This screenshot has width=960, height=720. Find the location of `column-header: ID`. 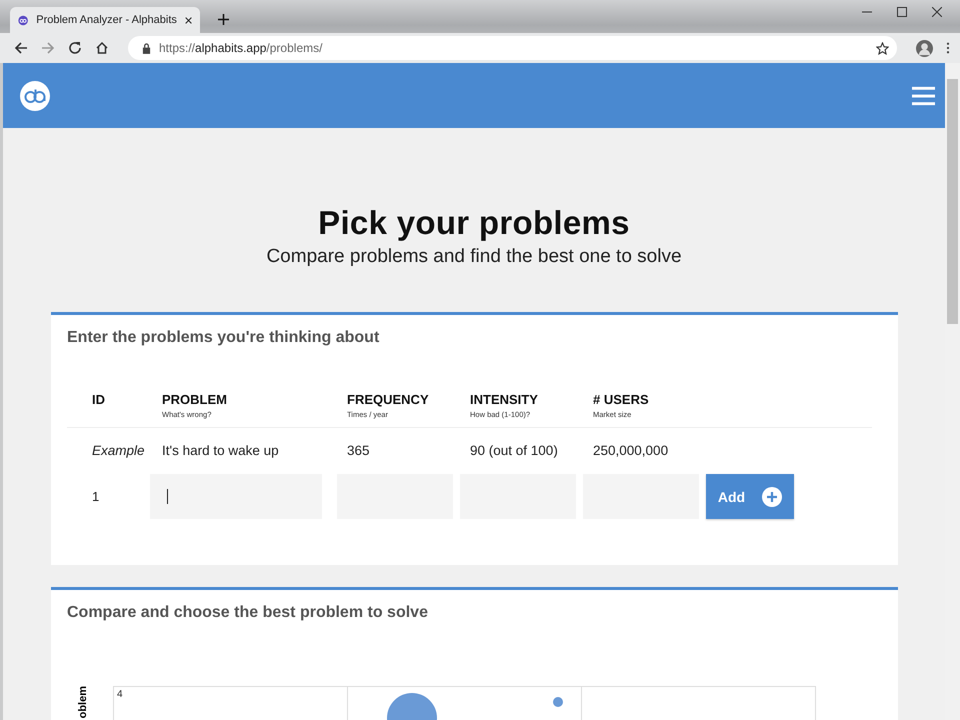

column-header: ID is located at coordinates (99, 399).